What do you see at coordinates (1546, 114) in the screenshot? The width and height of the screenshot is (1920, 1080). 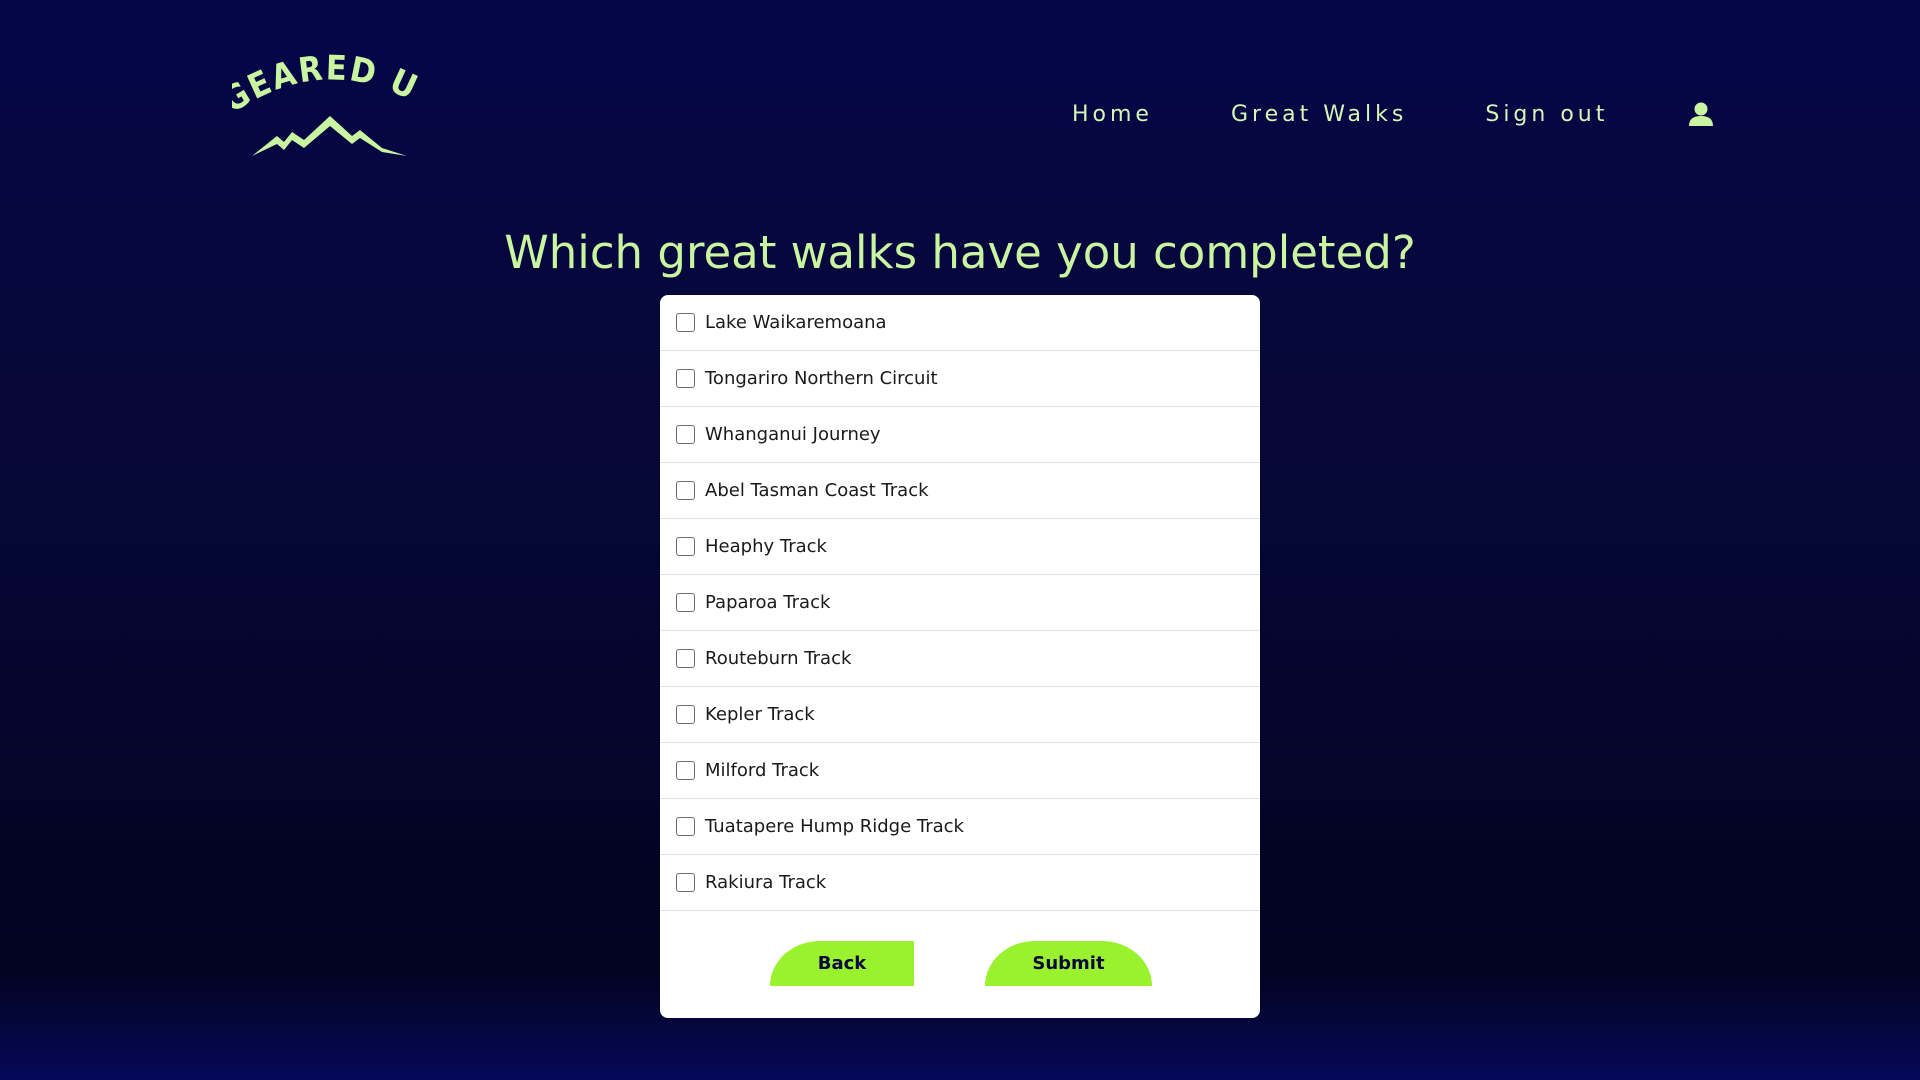 I see `nav-sign-out-link: Sign out` at bounding box center [1546, 114].